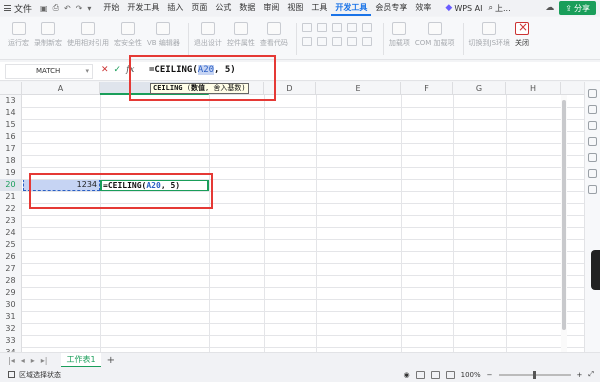  Describe the element at coordinates (111, 360) in the screenshot. I see `add-sheet-icon: +` at that location.